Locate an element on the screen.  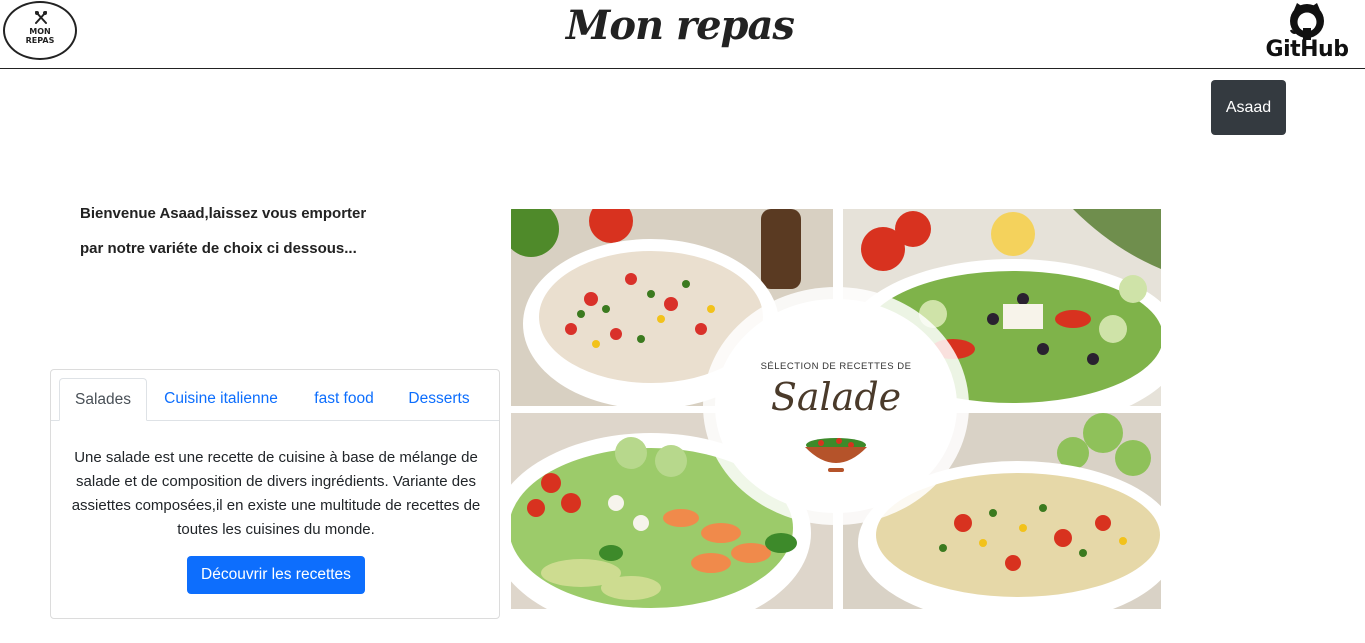
welcome-line-1: Bienvenue Asaad,laissez vous emporter is located at coordinates (223, 213).